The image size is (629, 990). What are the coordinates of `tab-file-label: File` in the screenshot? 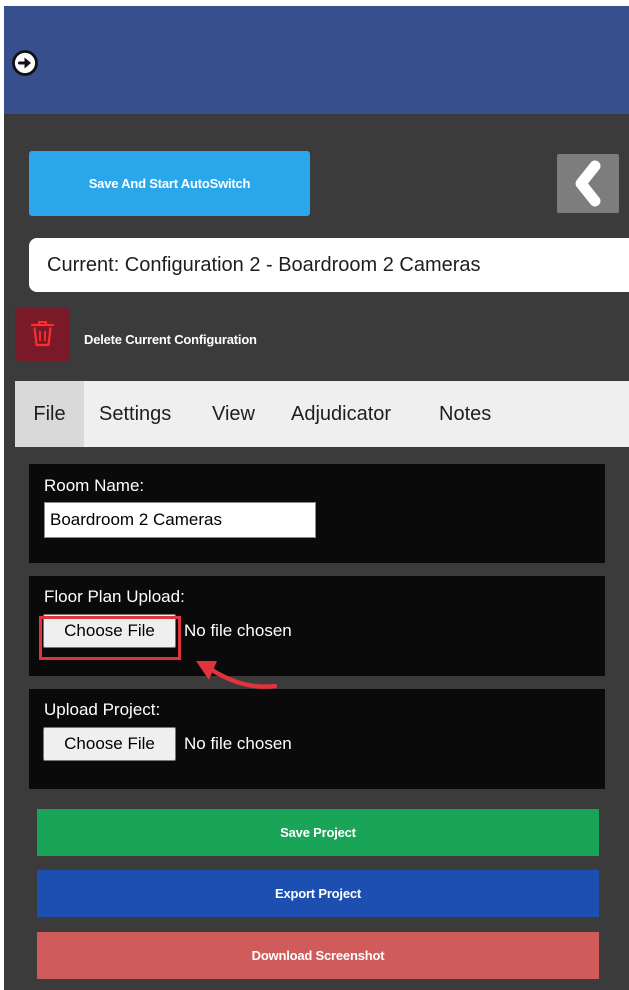 It's located at (49, 413).